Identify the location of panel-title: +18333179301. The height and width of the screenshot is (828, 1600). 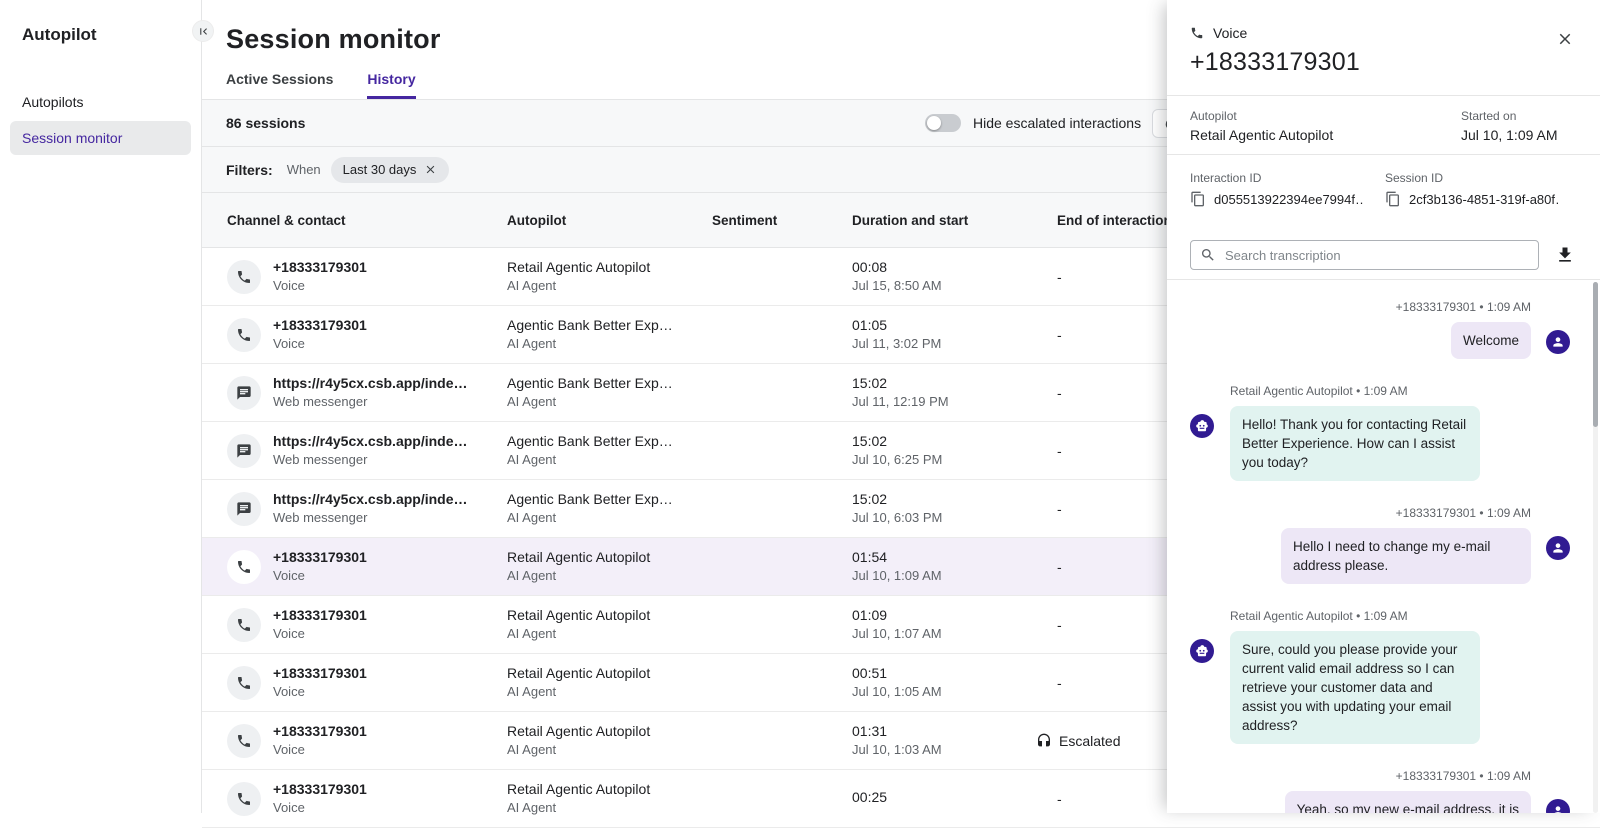
(1275, 62).